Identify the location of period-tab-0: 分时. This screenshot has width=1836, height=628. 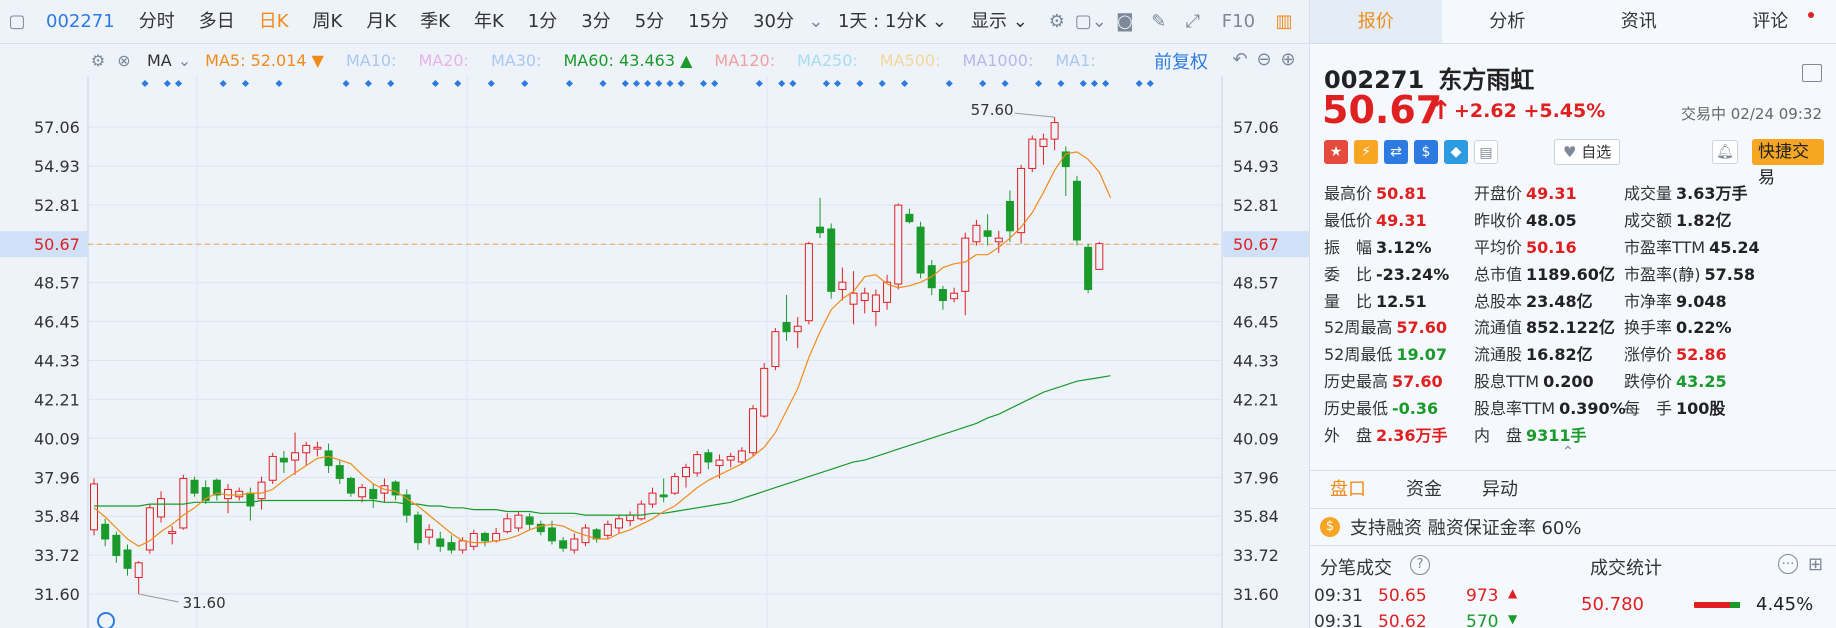
(157, 22).